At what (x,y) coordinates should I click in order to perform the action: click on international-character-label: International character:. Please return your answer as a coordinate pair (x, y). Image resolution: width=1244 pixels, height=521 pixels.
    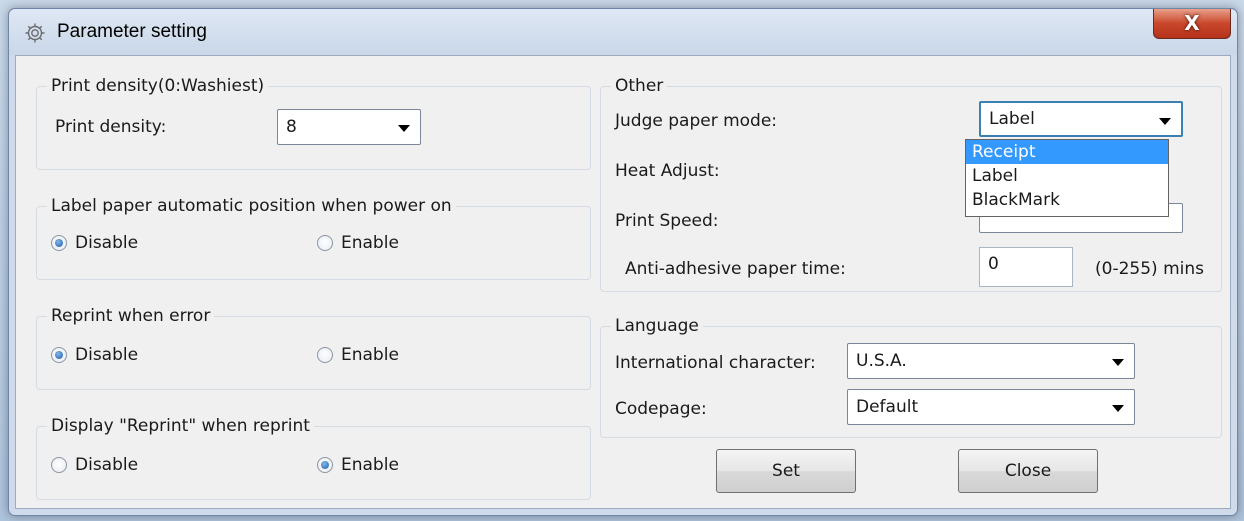
    Looking at the image, I should click on (715, 363).